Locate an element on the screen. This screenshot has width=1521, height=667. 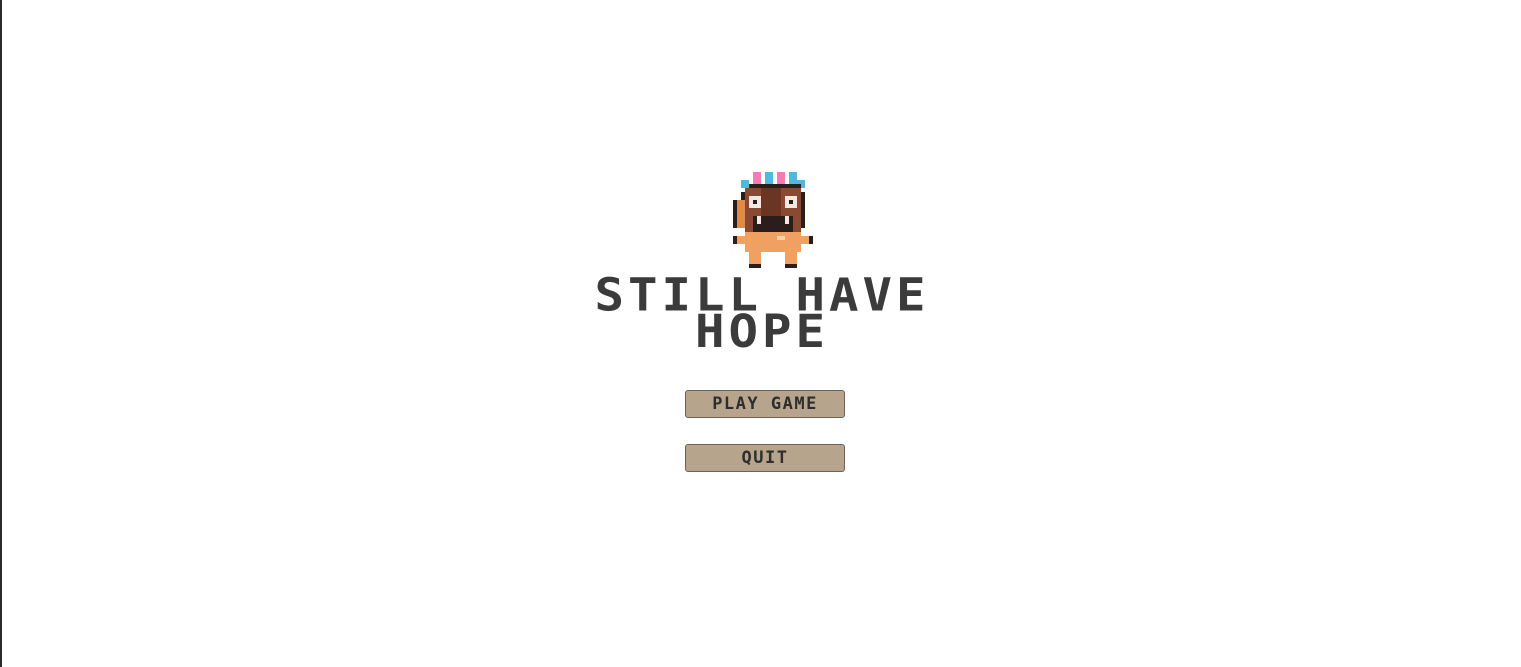
quit-button: QUIT is located at coordinates (765, 458).